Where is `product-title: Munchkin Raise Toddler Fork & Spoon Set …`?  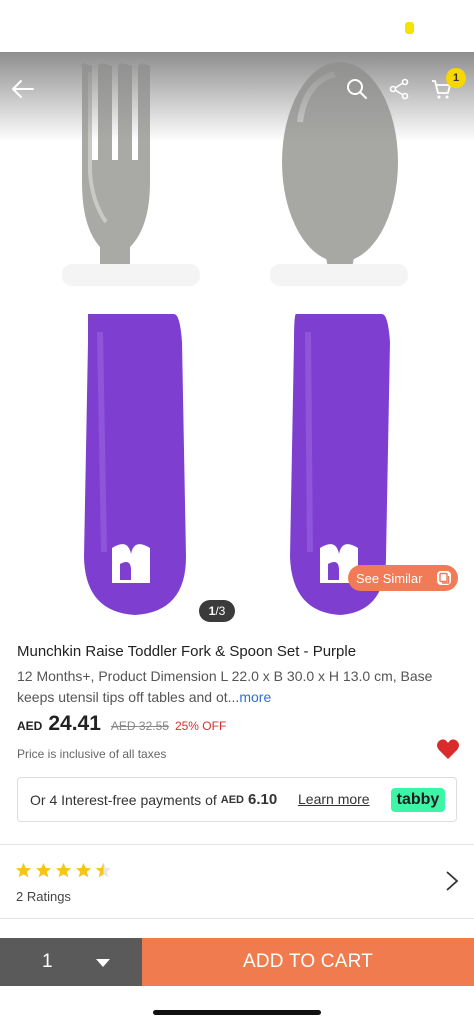
product-title: Munchkin Raise Toddler Fork & Spoon Set … is located at coordinates (187, 651).